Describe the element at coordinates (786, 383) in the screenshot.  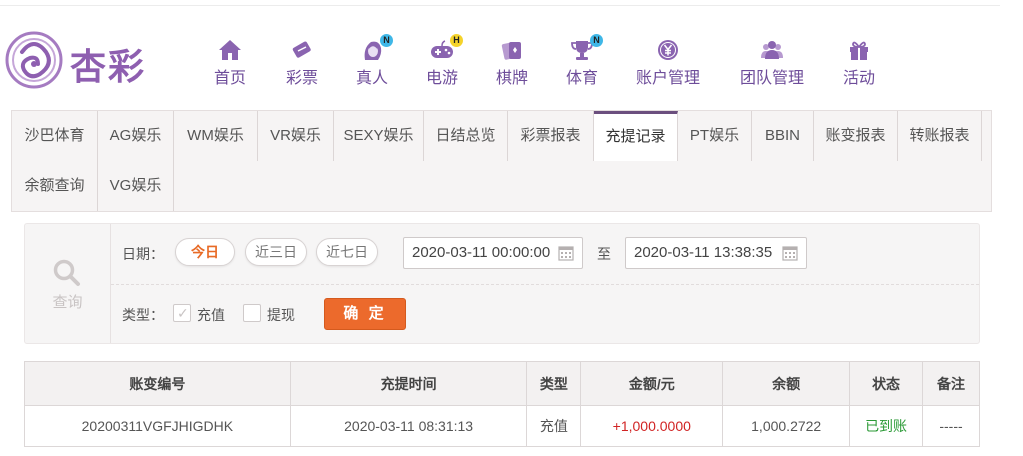
I see `col-balance: 余额` at that location.